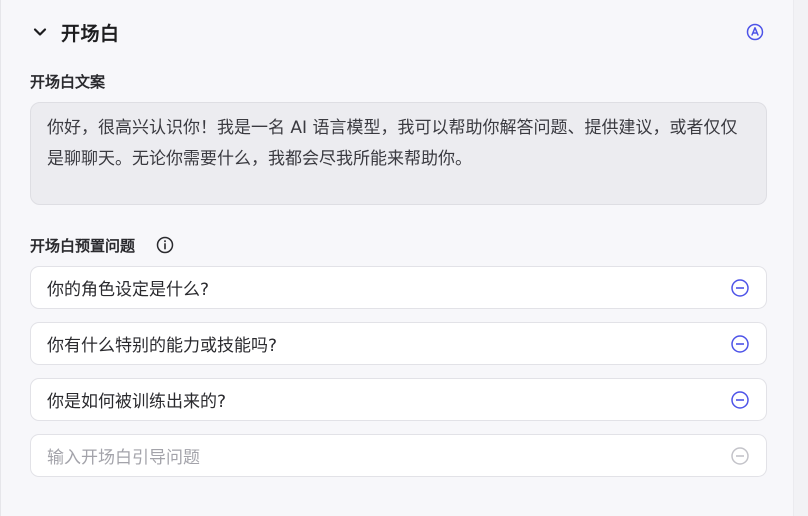 Image resolution: width=808 pixels, height=516 pixels. What do you see at coordinates (388, 343) in the screenshot?
I see `preset-question-text: 你有什么特别的能力或技能吗?` at bounding box center [388, 343].